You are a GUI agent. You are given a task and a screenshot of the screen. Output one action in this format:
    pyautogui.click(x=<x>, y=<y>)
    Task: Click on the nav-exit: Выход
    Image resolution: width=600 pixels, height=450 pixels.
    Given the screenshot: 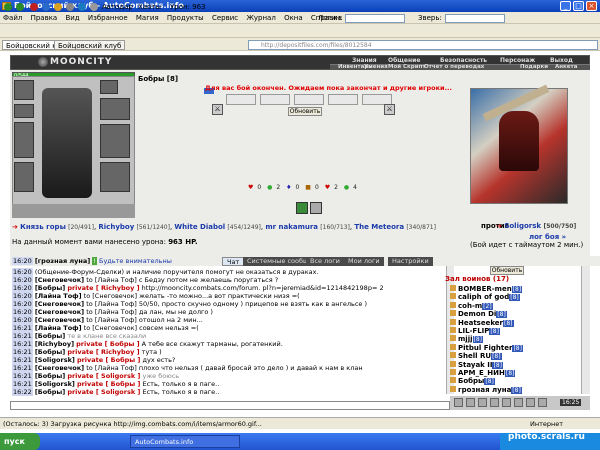 What is the action you would take?
    pyautogui.click(x=561, y=60)
    